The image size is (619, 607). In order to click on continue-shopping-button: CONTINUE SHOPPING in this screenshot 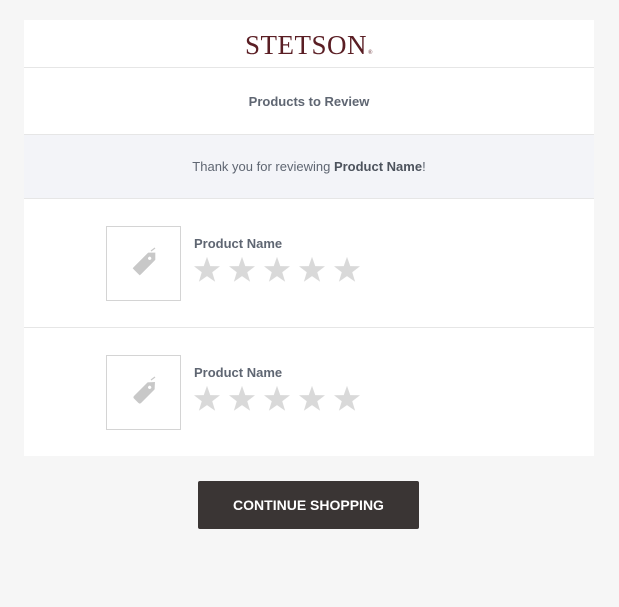, I will do `click(308, 505)`.